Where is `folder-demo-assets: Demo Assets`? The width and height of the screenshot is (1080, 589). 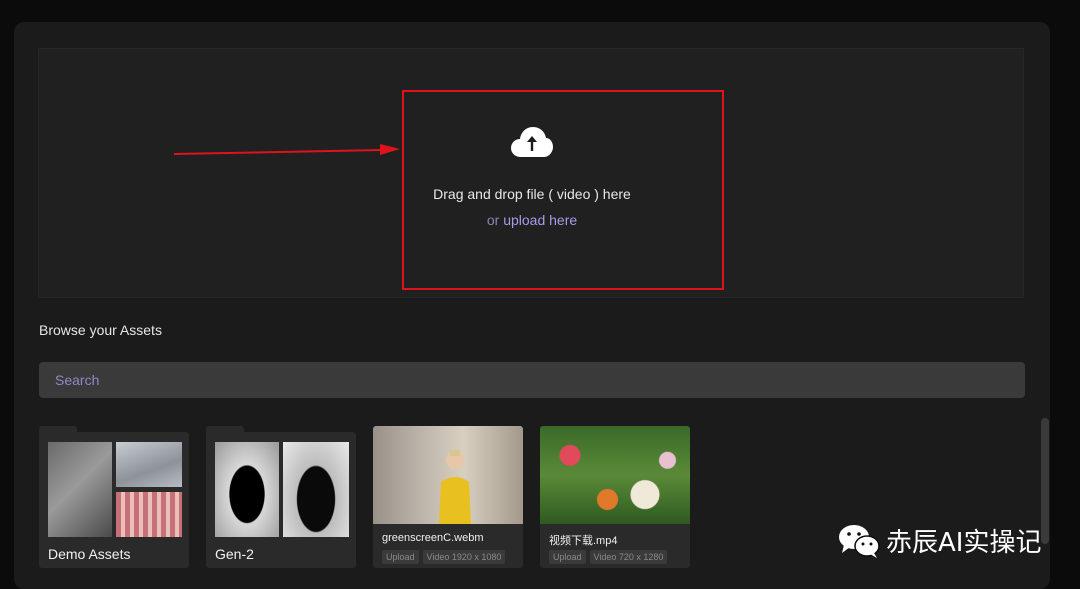 folder-demo-assets: Demo Assets is located at coordinates (114, 497).